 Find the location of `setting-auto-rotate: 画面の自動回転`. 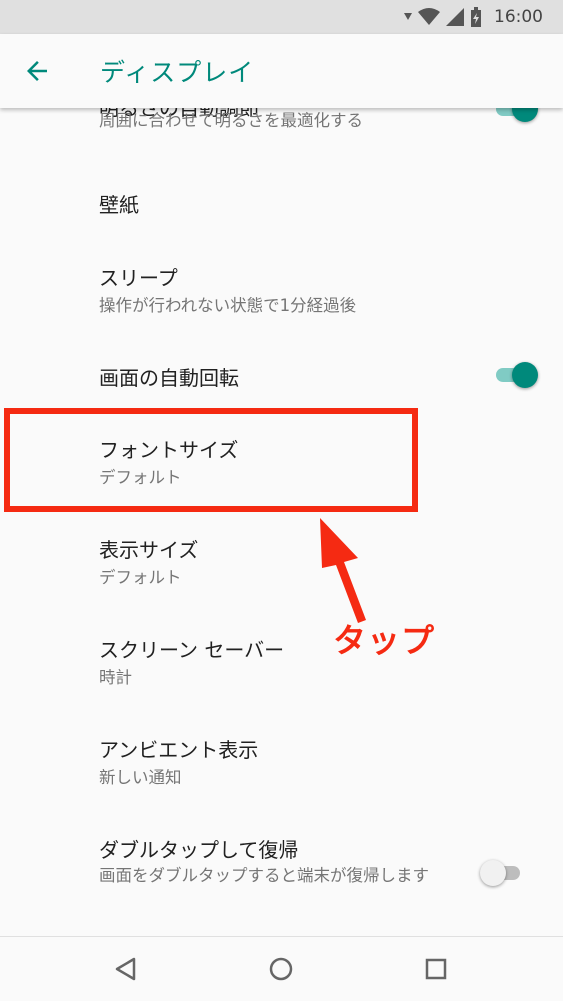

setting-auto-rotate: 画面の自動回転 is located at coordinates (281, 377).